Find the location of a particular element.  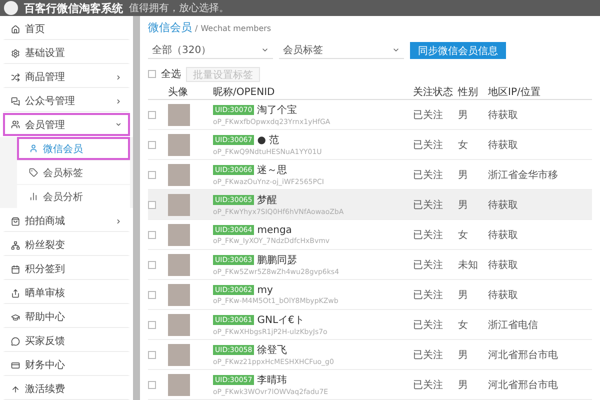

sidebar-item: 买家反馈 is located at coordinates (66, 340).